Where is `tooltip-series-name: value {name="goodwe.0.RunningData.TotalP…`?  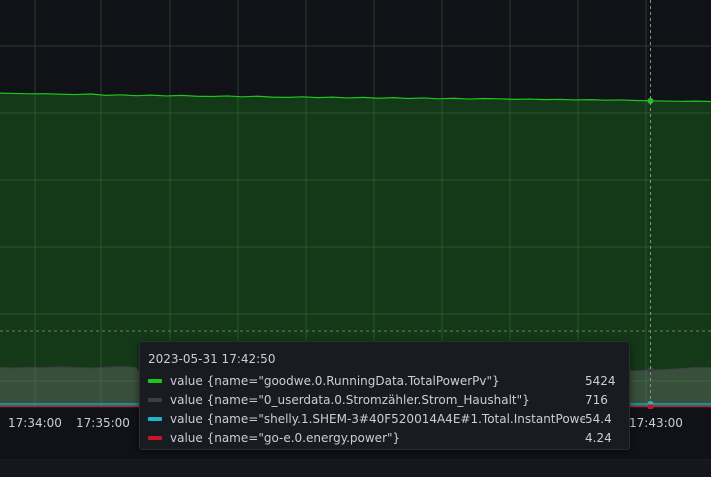 tooltip-series-name: value {name="goodwe.0.RunningData.TotalP… is located at coordinates (335, 380).